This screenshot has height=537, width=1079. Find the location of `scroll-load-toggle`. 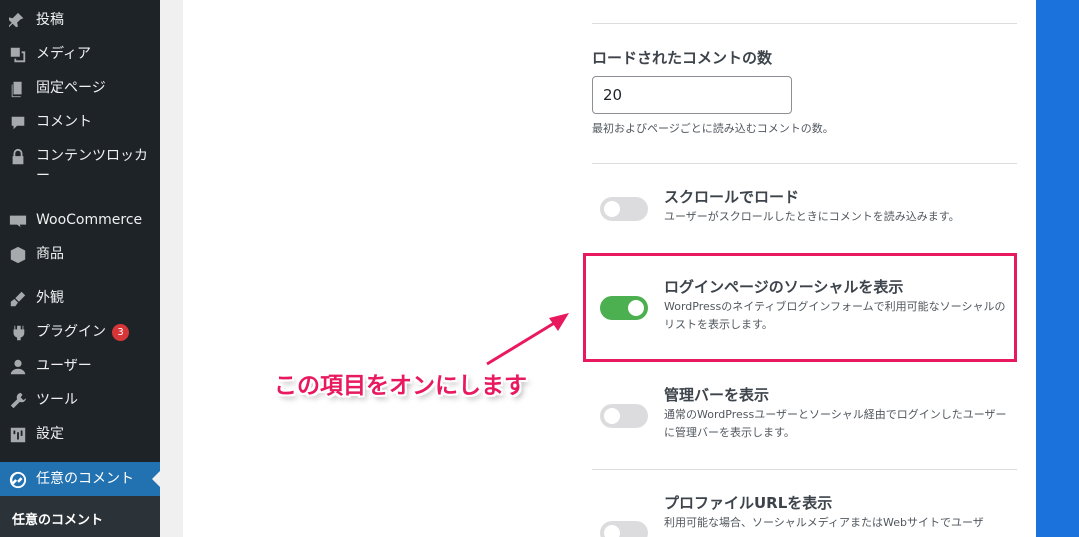

scroll-load-toggle is located at coordinates (624, 209).